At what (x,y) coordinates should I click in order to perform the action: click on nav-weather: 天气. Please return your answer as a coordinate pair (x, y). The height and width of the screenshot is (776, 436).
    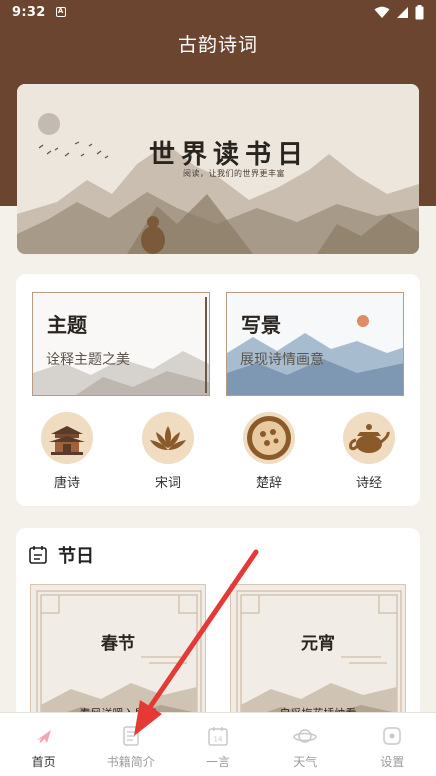
    Looking at the image, I should click on (305, 744).